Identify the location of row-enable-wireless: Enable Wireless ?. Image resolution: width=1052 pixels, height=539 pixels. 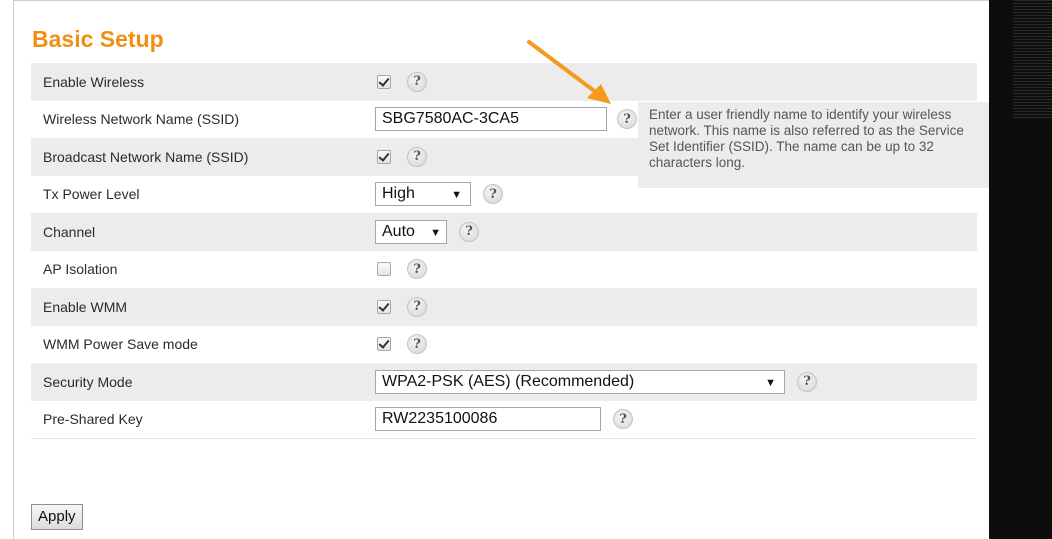
(504, 82).